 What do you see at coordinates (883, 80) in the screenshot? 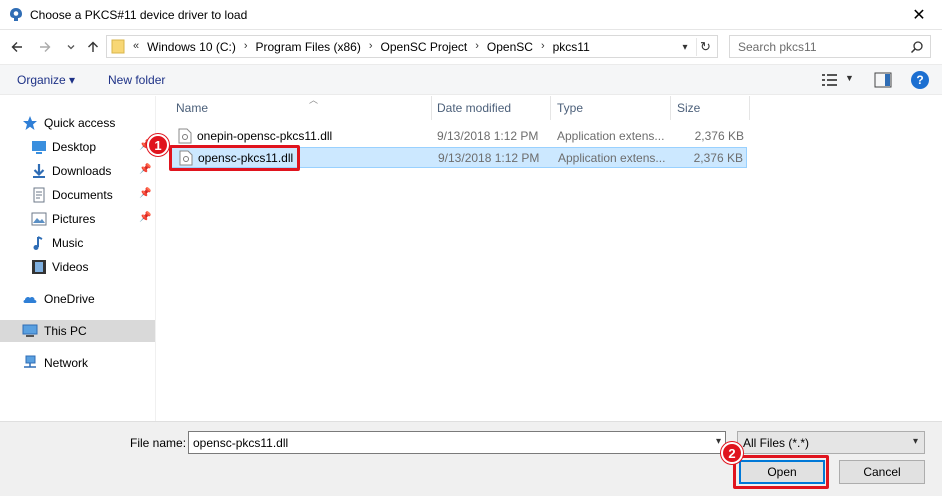
I see `preview-pane-icon` at bounding box center [883, 80].